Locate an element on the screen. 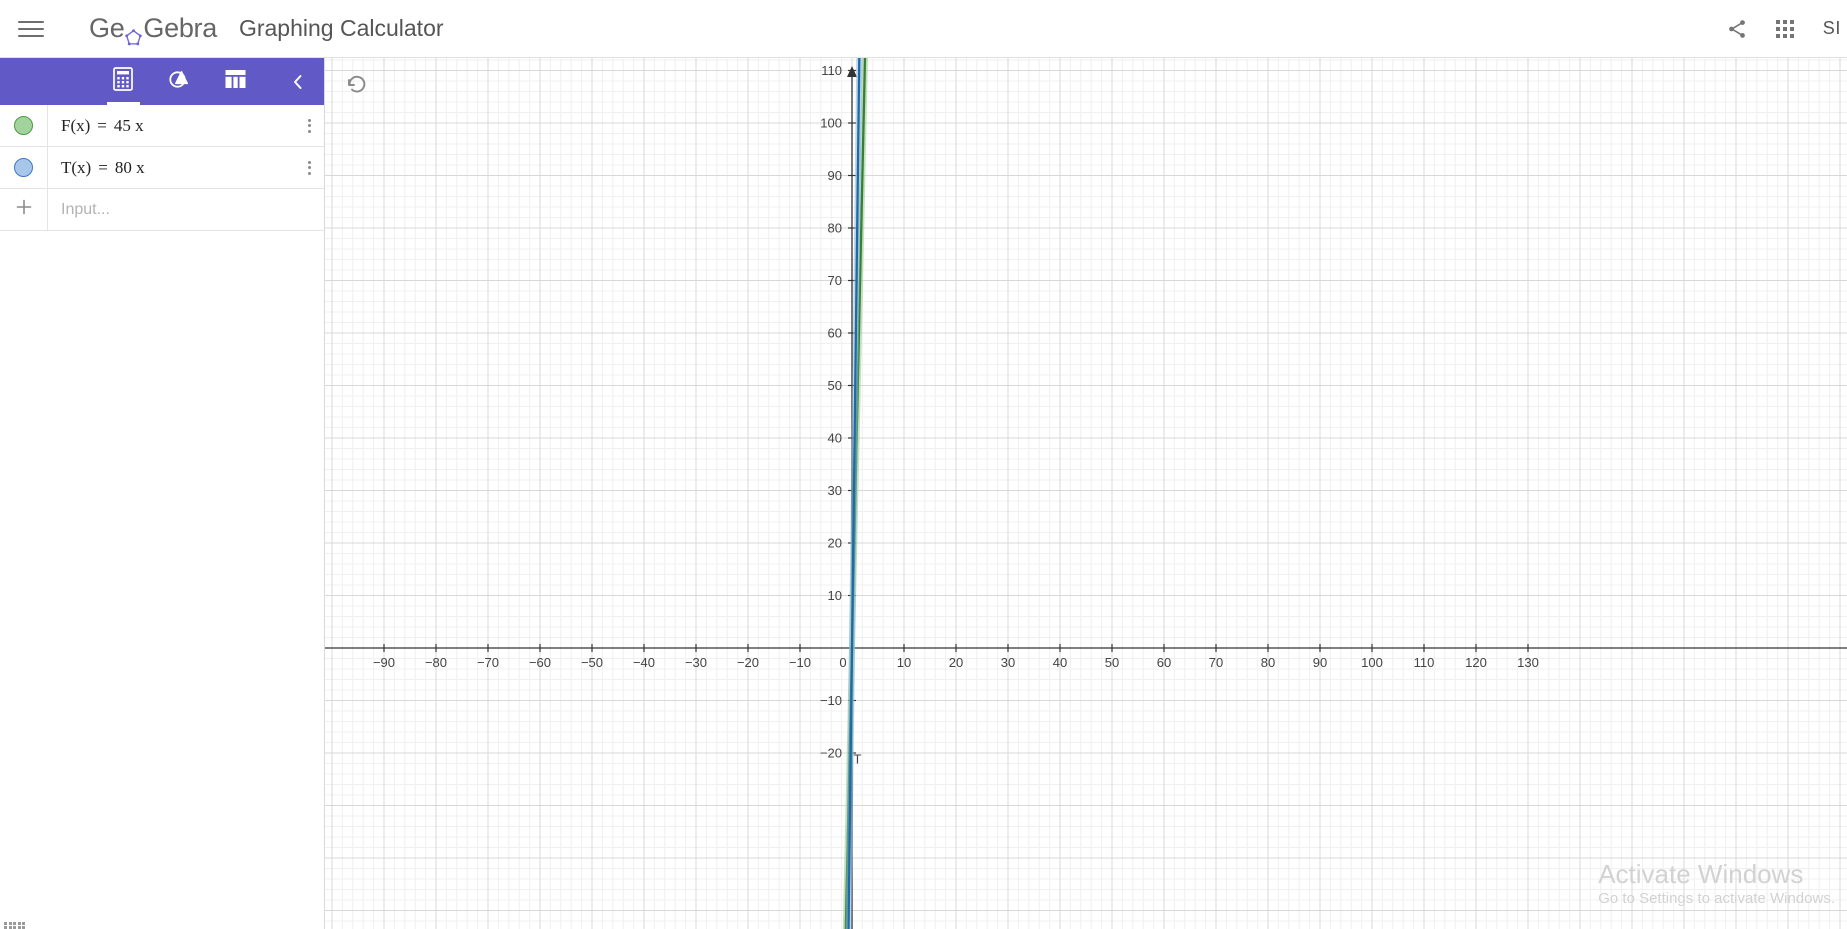  app-bar-actions: SI is located at coordinates (1780, 29).